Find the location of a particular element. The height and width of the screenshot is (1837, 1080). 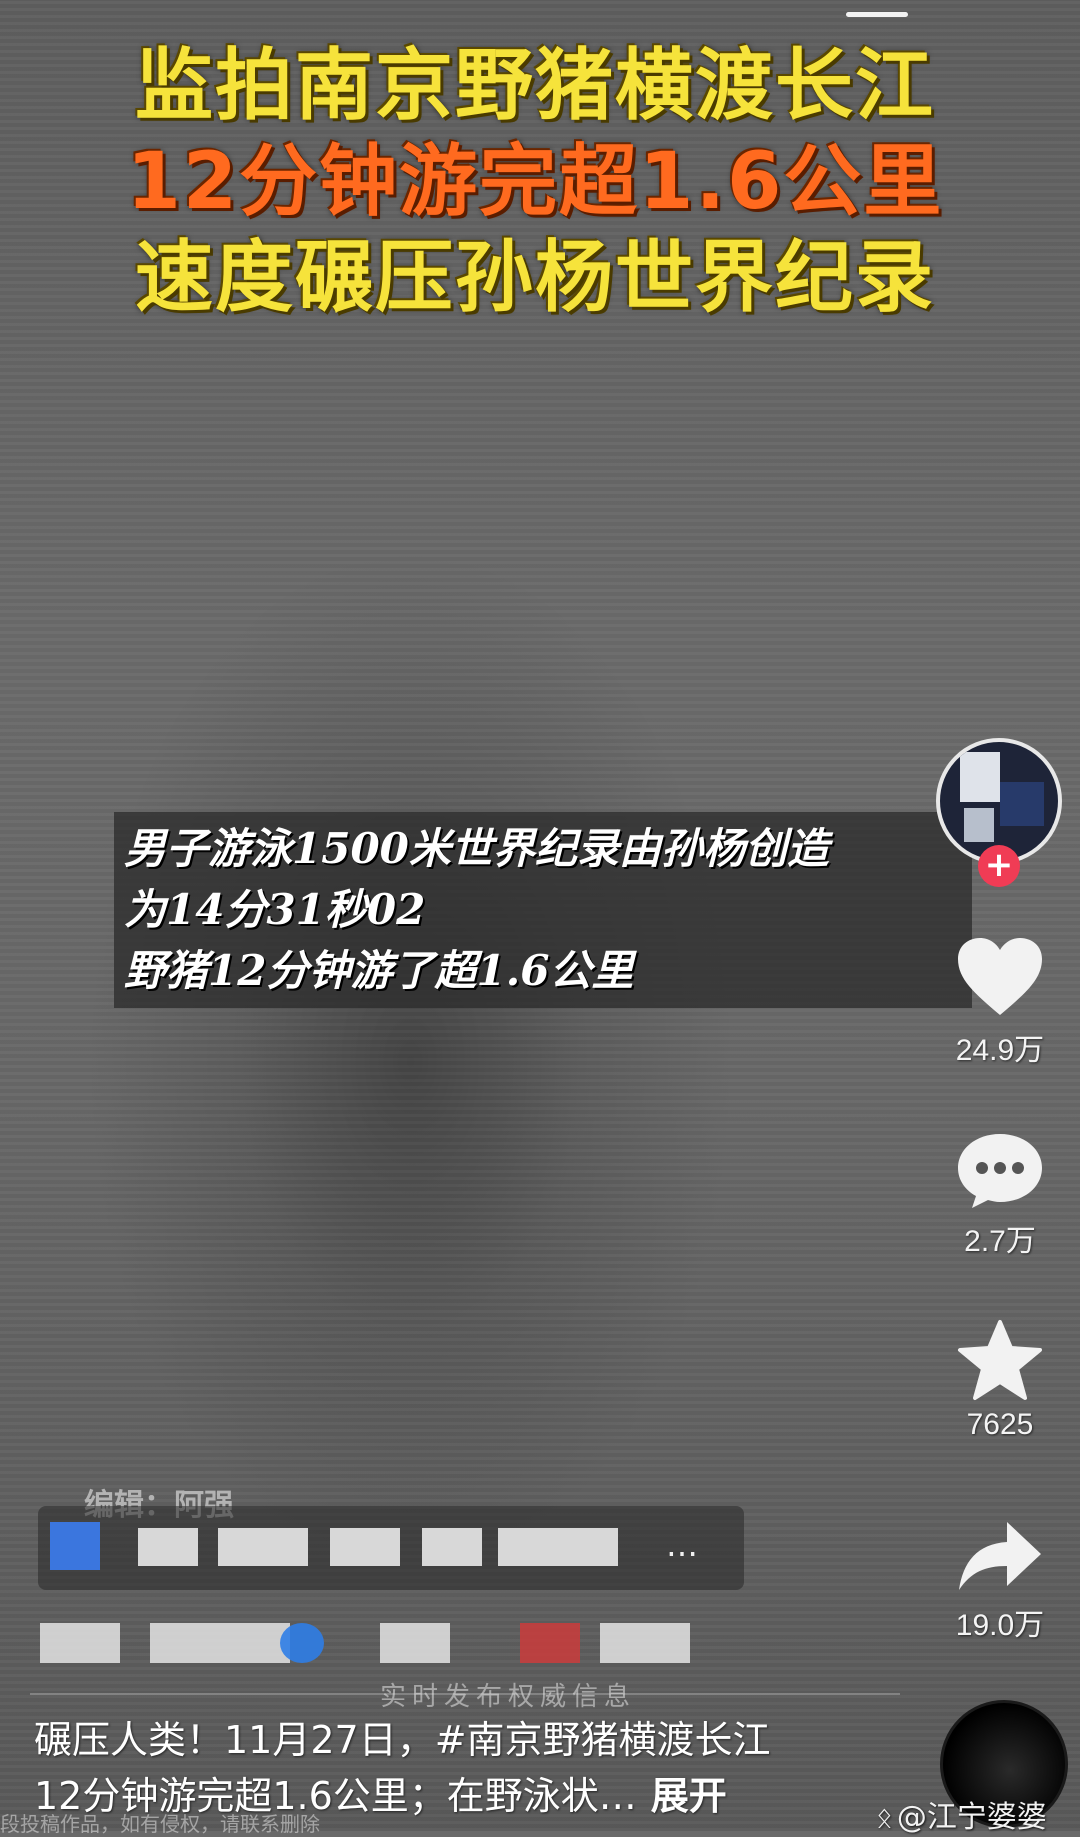

caption-line-1: 男子游泳1500米世界纪录由孙杨创造 is located at coordinates (476, 848).